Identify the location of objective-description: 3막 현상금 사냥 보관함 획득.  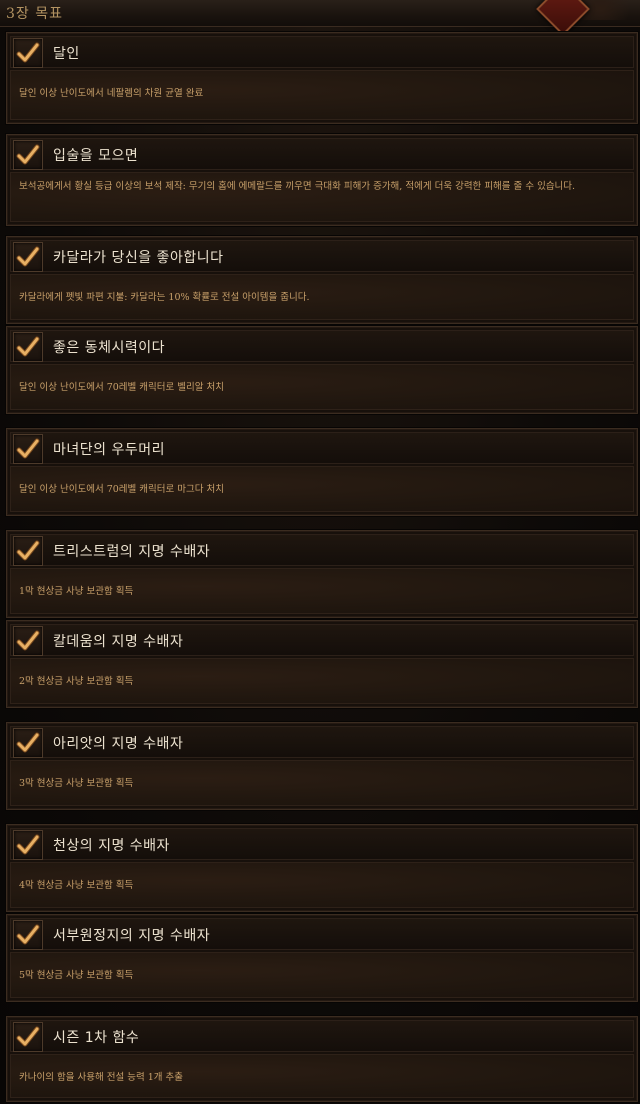
(76, 783).